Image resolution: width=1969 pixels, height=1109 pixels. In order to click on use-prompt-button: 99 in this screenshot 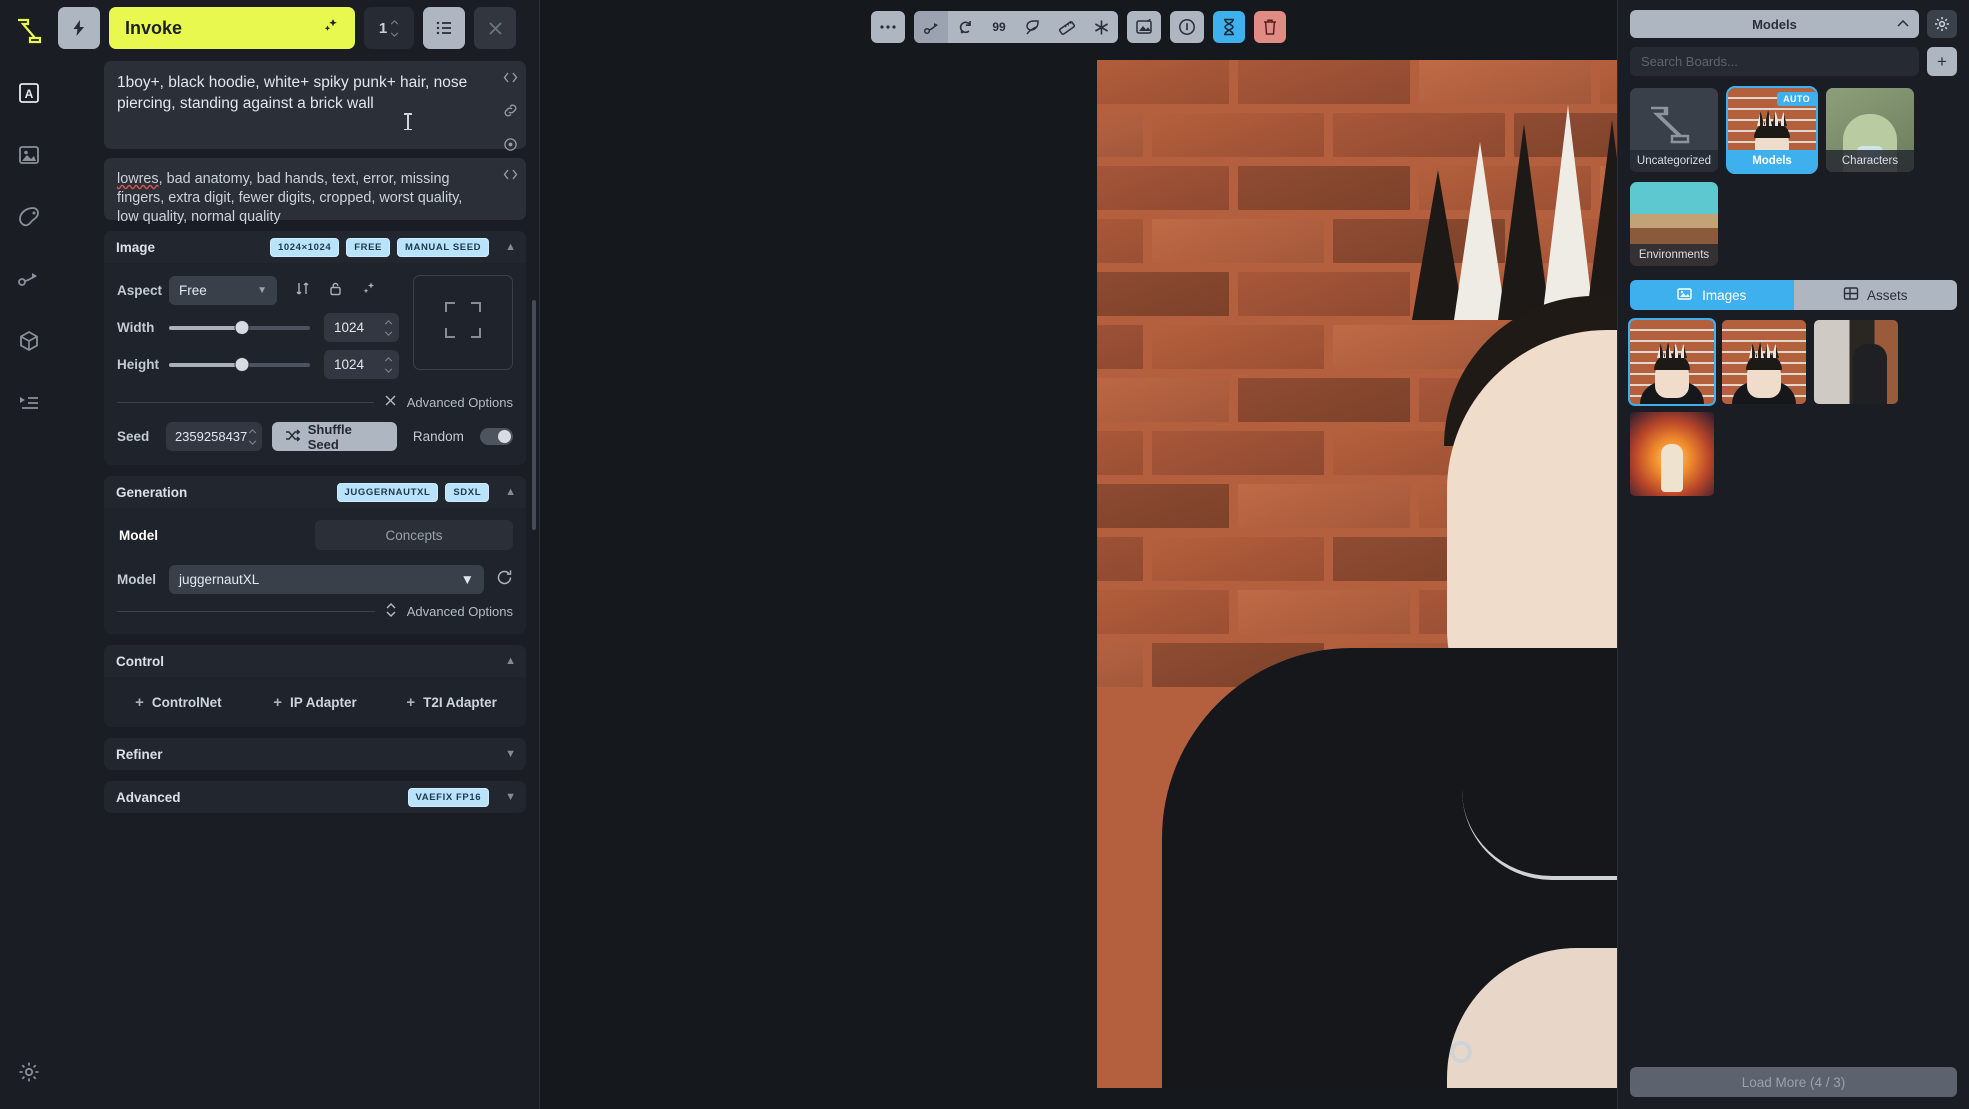, I will do `click(999, 27)`.